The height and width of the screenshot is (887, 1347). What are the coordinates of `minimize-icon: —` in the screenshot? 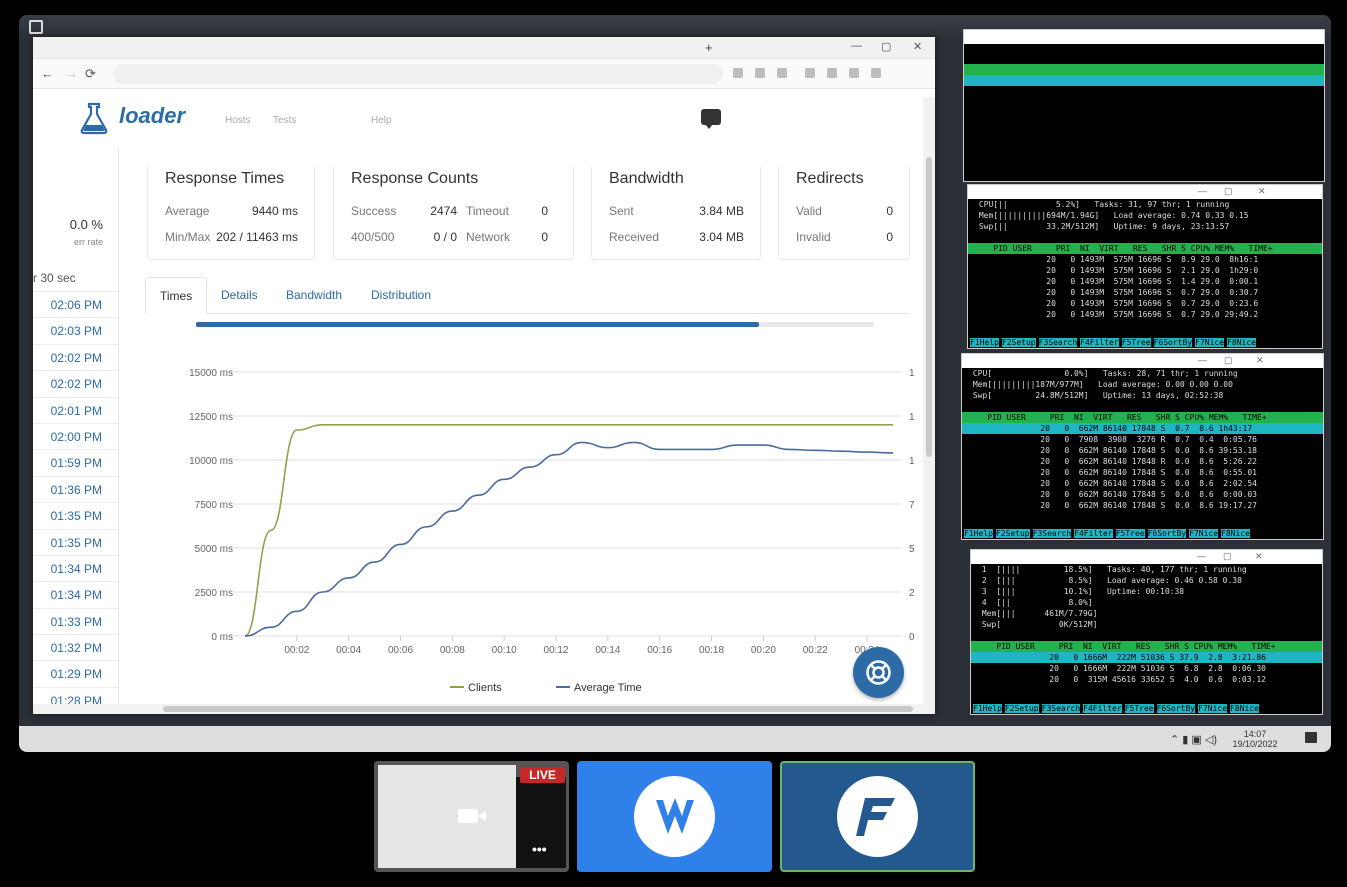 It's located at (856, 46).